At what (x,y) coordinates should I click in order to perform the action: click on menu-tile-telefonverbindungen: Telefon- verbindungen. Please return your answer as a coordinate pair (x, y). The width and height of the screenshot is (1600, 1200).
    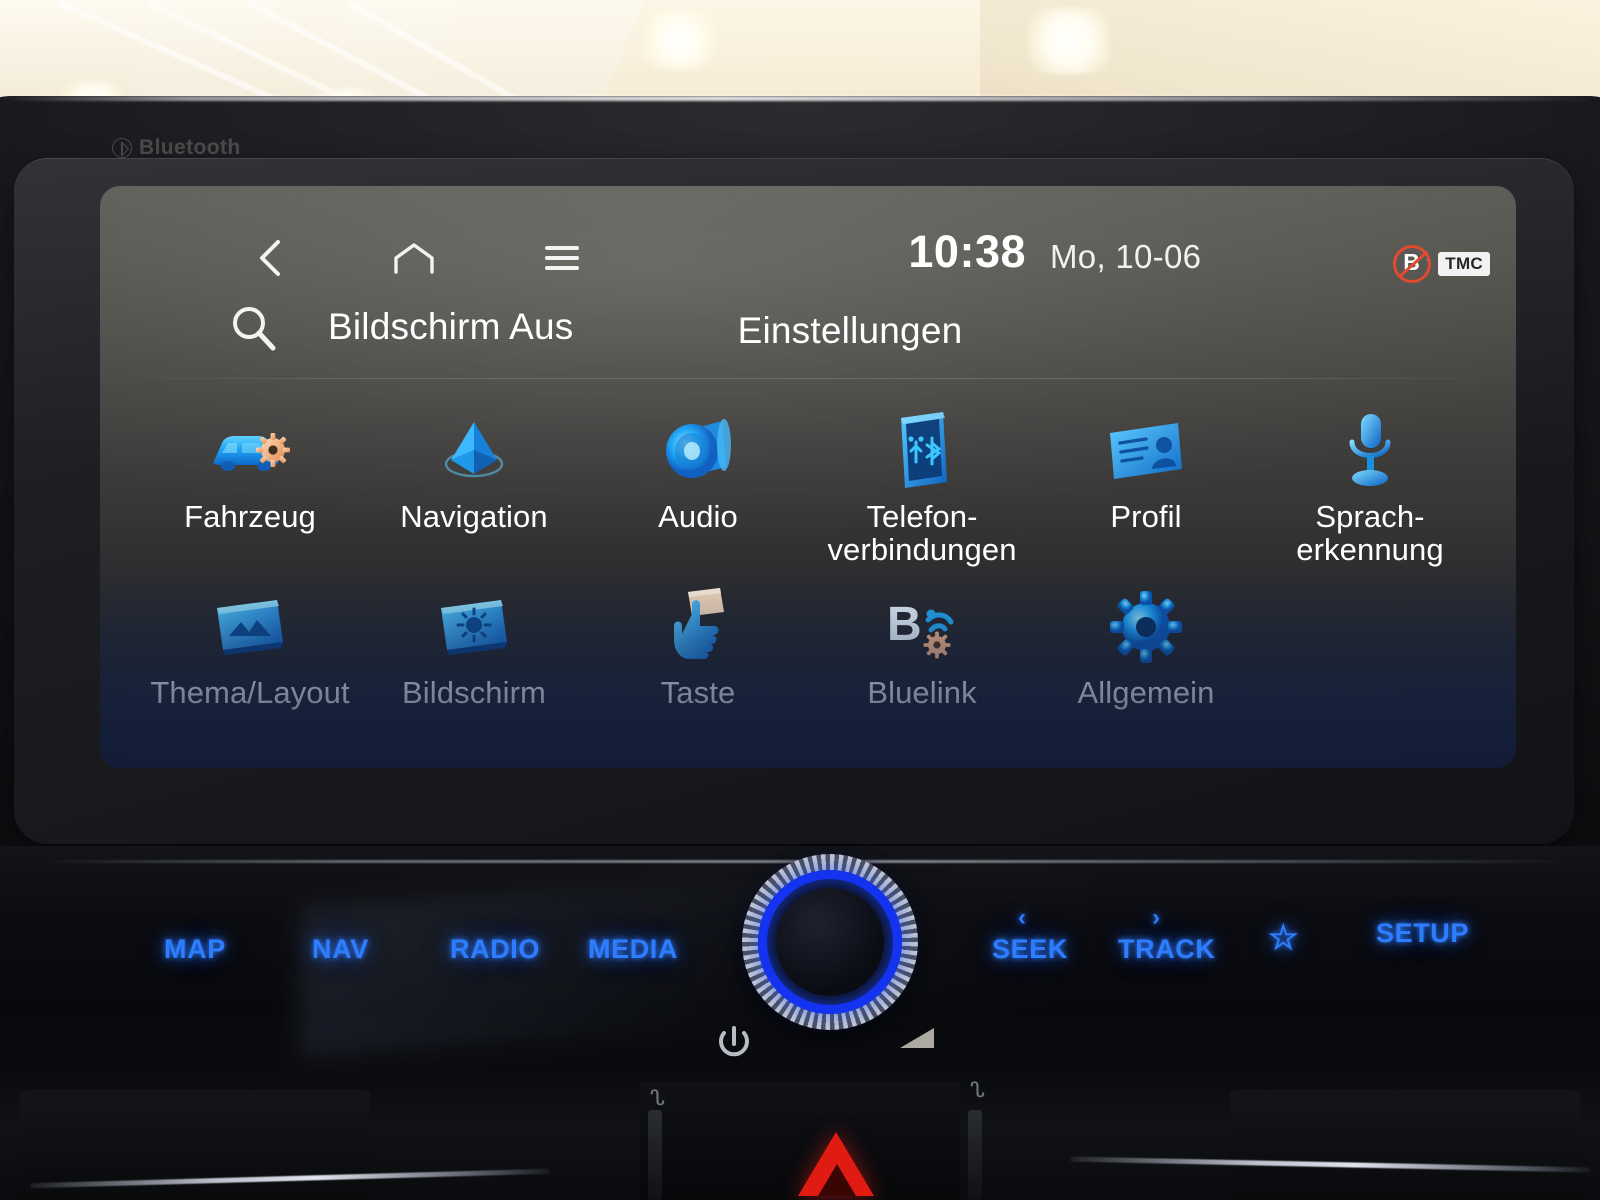
    Looking at the image, I should click on (922, 479).